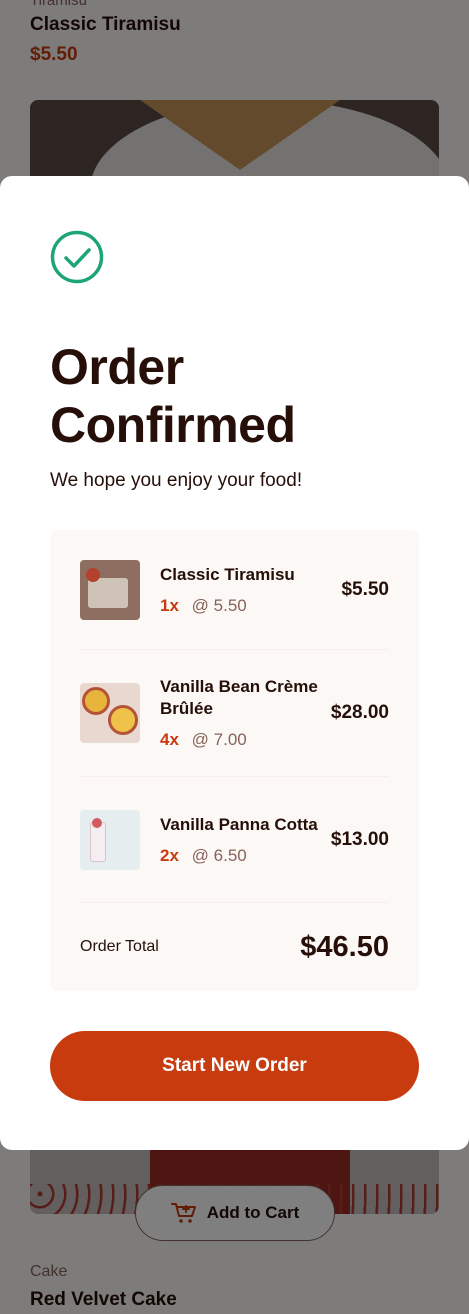  I want to click on order-item: Classic Tiramisu 1x @ 5.50 $5.50, so click(234, 590).